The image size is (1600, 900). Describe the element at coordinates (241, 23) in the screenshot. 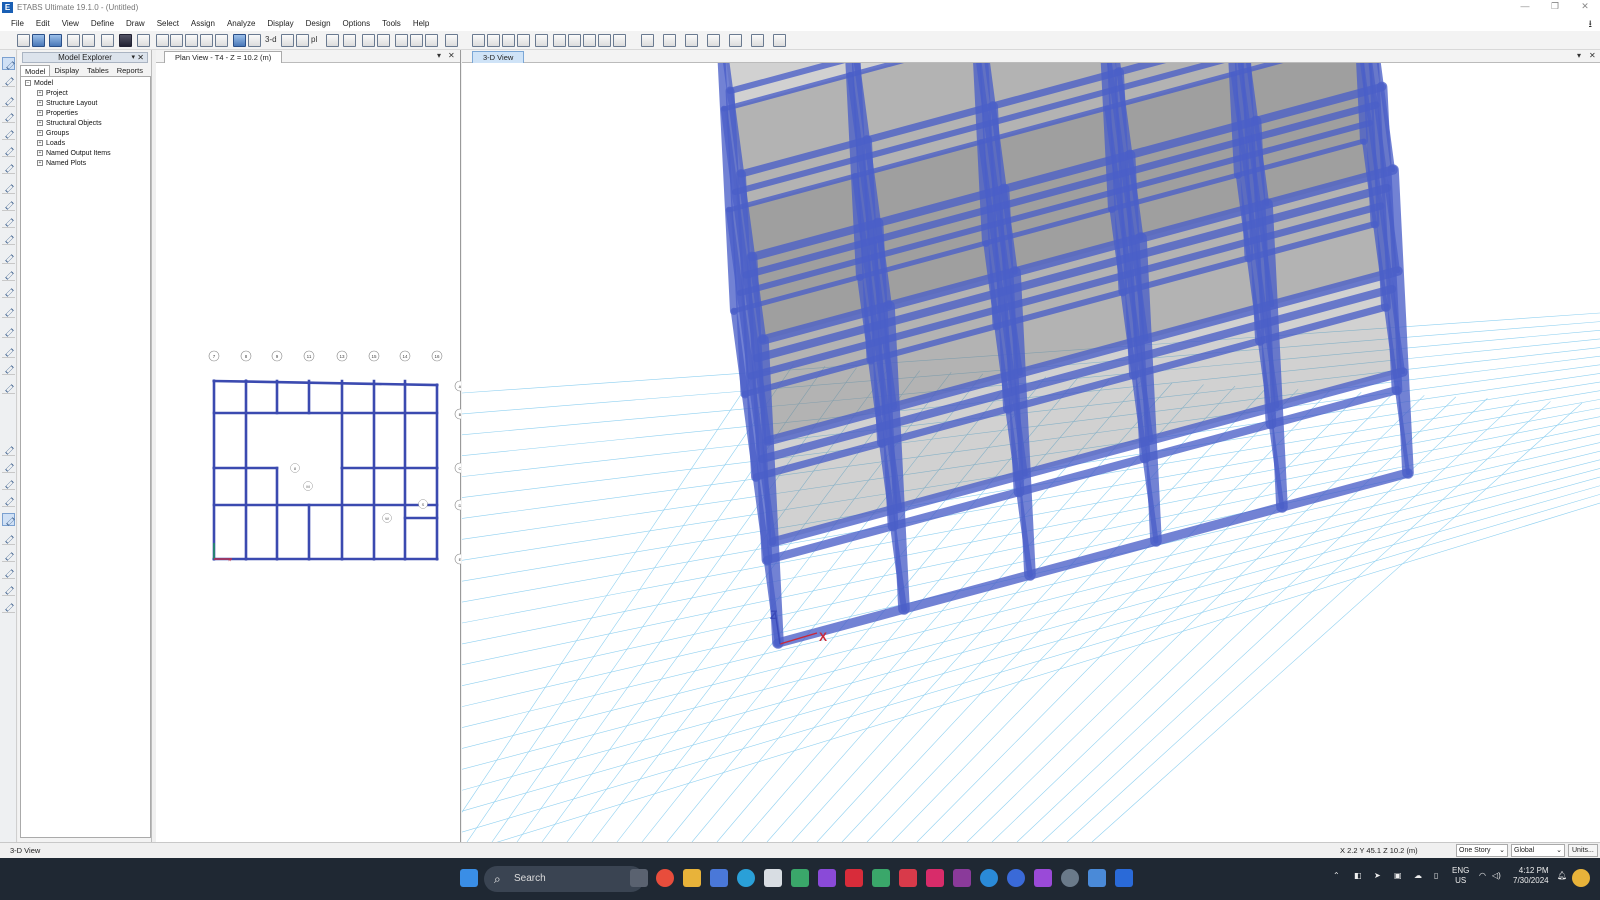

I see `menu-analyze: Analyze` at that location.